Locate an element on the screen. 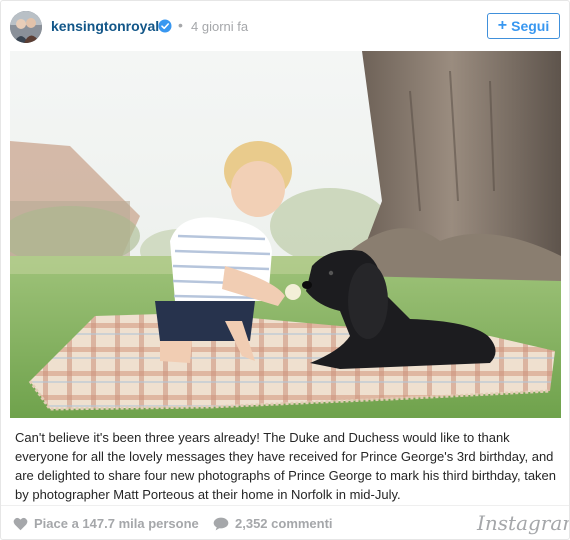 Image resolution: width=570 pixels, height=540 pixels. likes-count: Piace a 147.7 mila persone is located at coordinates (106, 523).